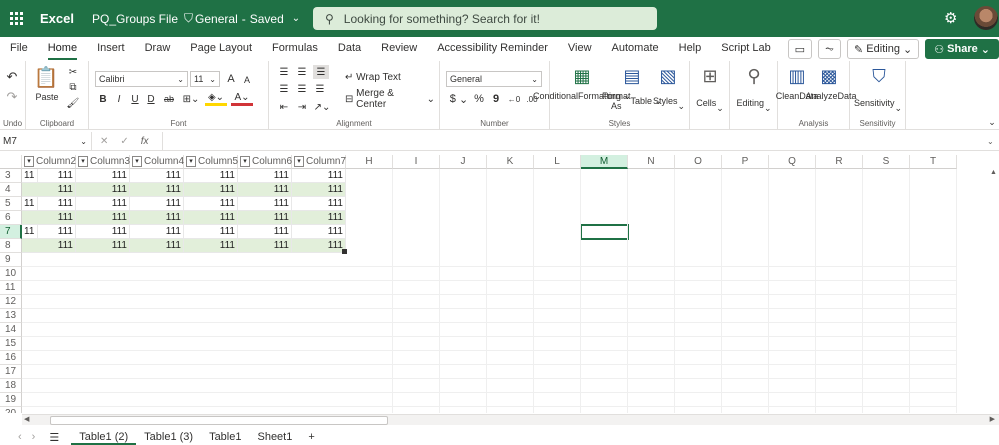 The height and width of the screenshot is (445, 999). I want to click on comma-button: 9, so click(496, 99).